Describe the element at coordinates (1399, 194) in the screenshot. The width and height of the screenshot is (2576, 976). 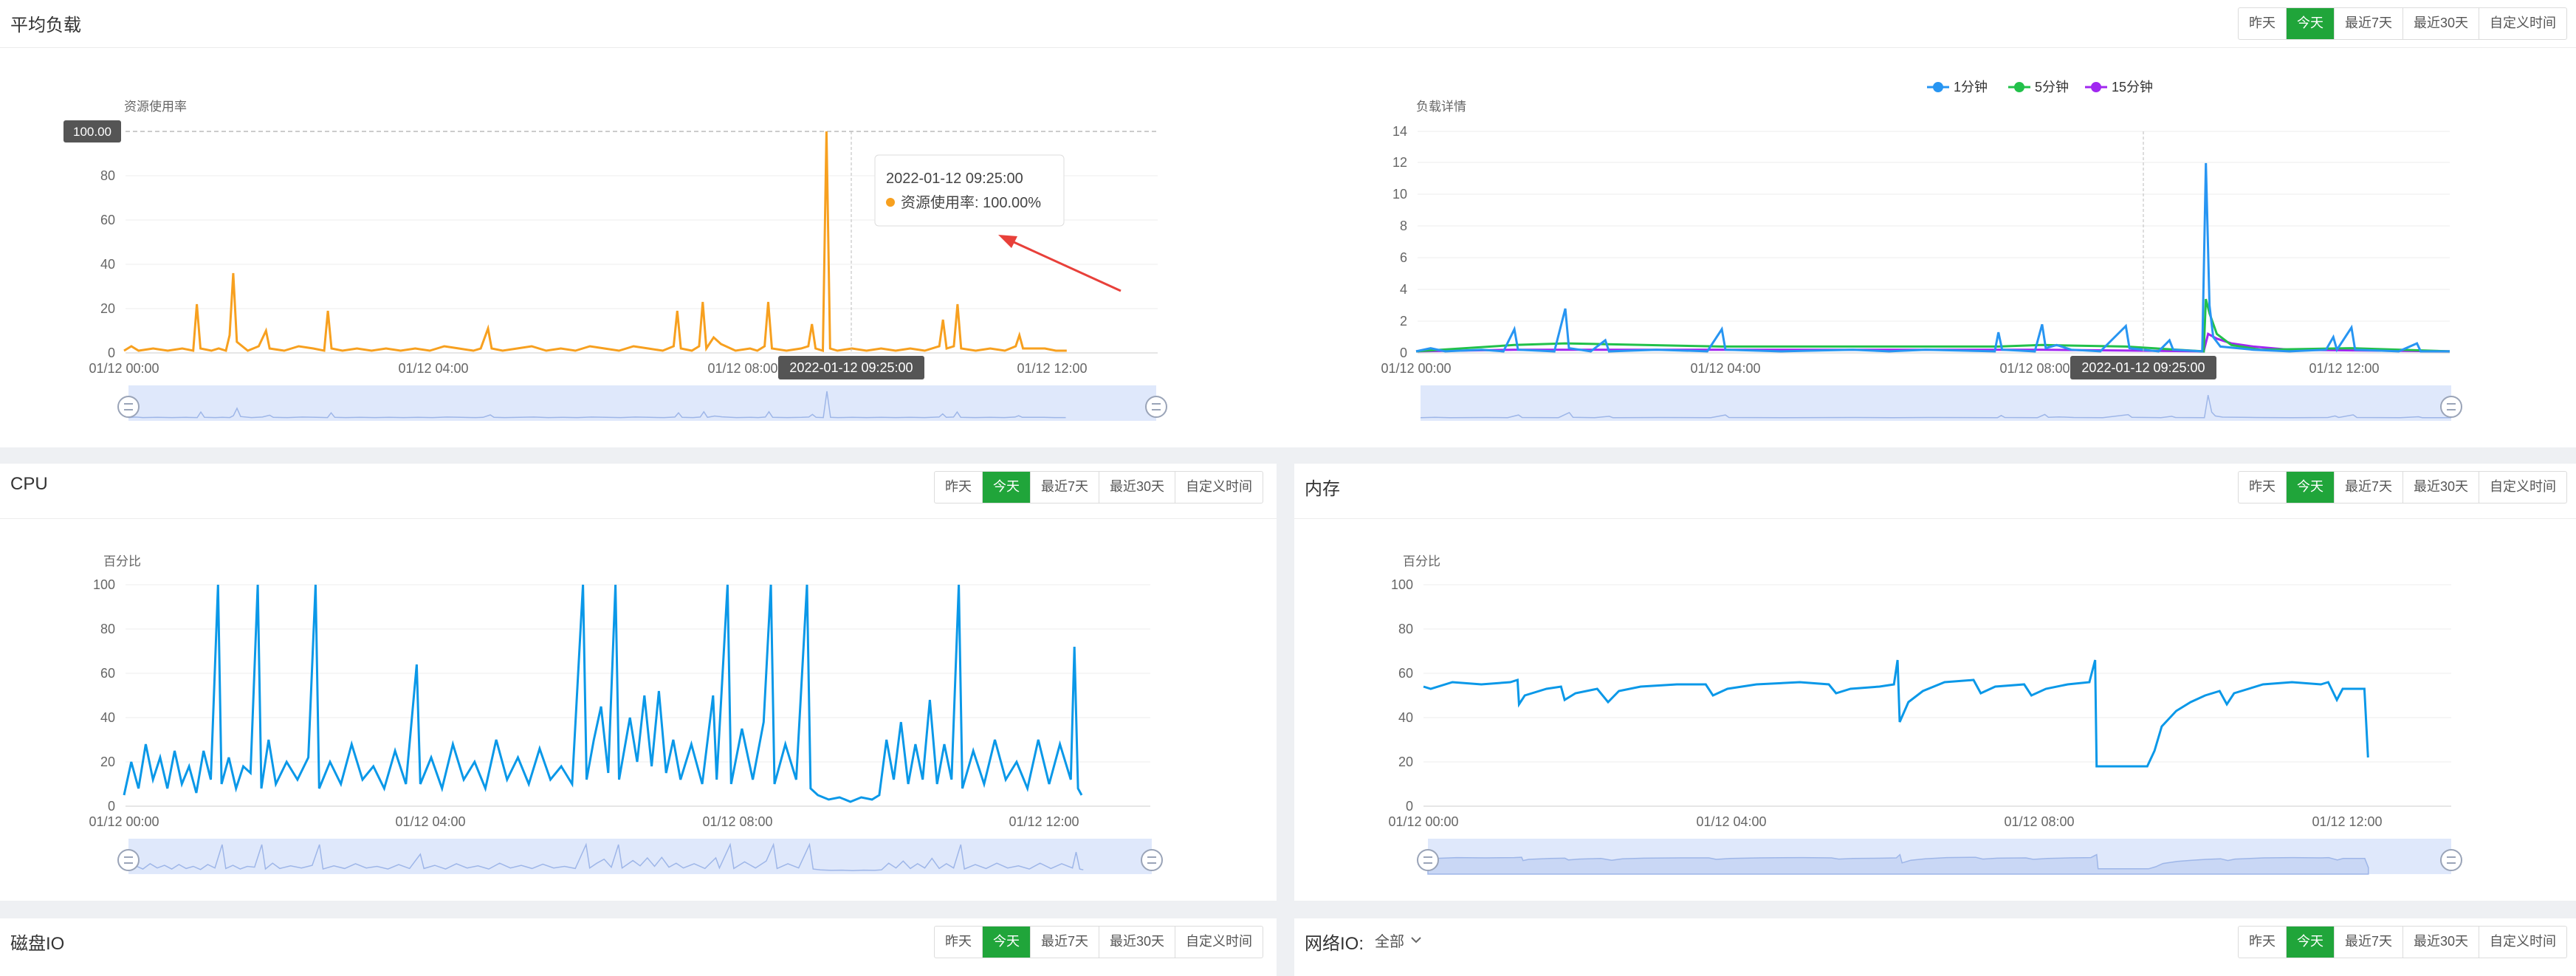
I see `y-tick-label: 10` at that location.